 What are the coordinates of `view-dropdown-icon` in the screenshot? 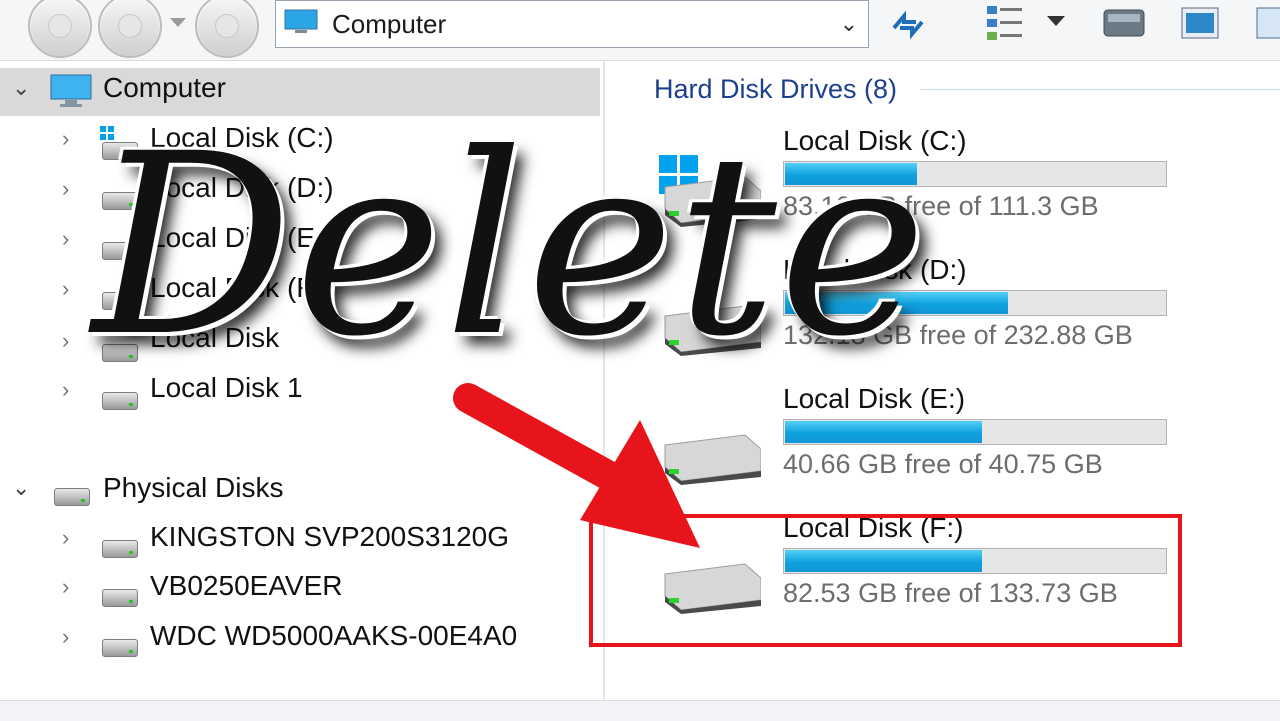 It's located at (1056, 21).